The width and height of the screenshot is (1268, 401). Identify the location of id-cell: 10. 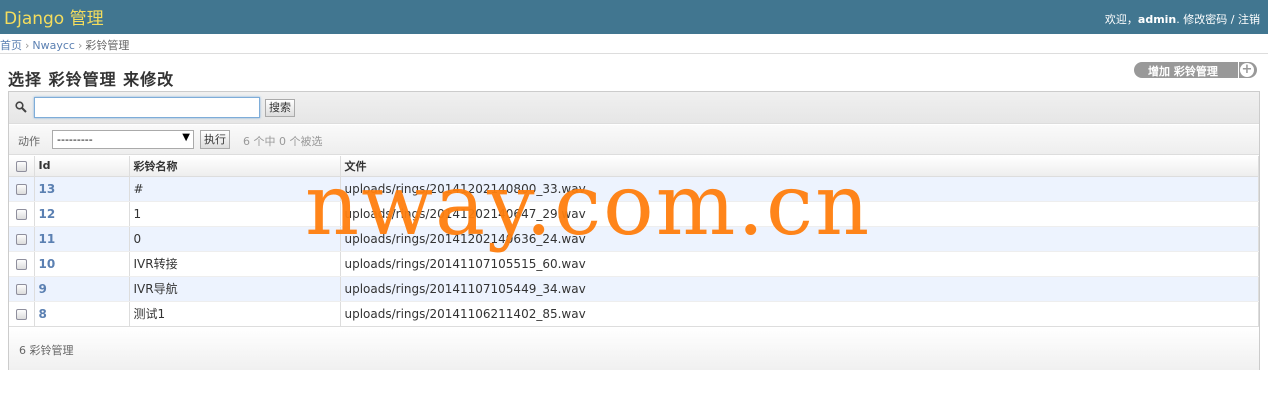
(82, 264).